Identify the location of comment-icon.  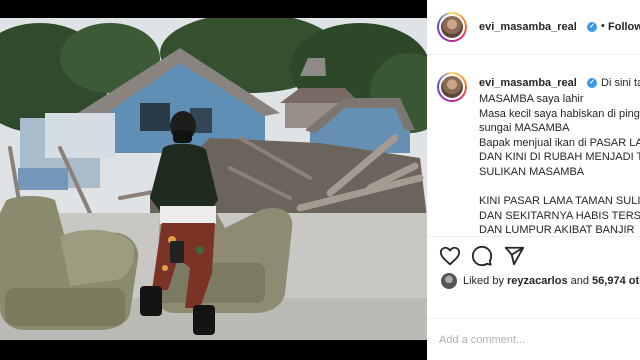
(482, 256).